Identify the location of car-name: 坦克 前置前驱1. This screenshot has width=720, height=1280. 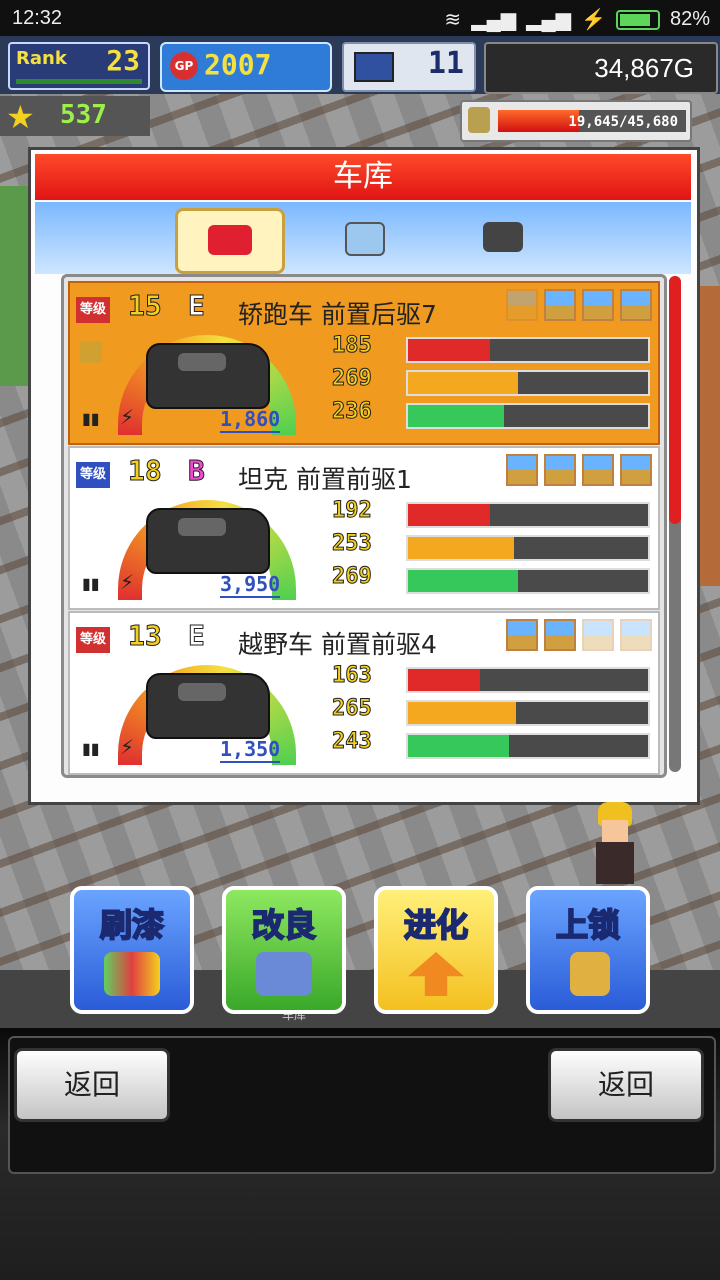
(325, 479).